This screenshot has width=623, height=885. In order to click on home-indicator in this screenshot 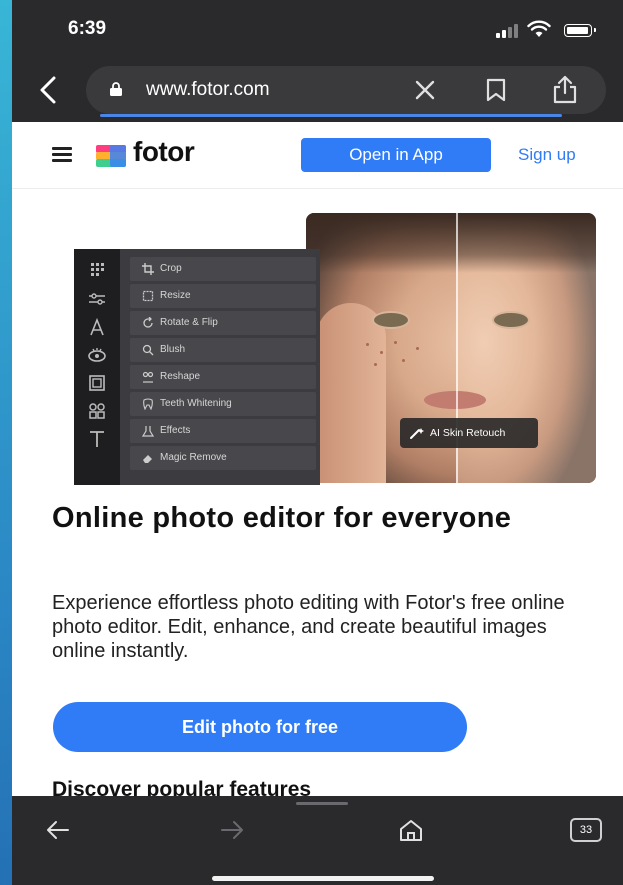, I will do `click(323, 878)`.